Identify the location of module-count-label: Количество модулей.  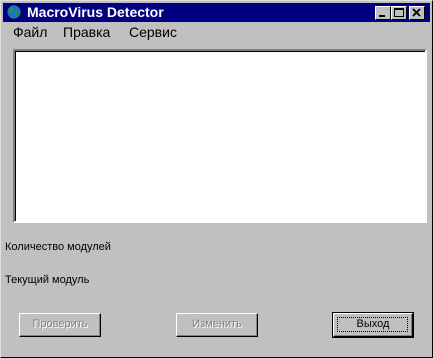
(58, 247).